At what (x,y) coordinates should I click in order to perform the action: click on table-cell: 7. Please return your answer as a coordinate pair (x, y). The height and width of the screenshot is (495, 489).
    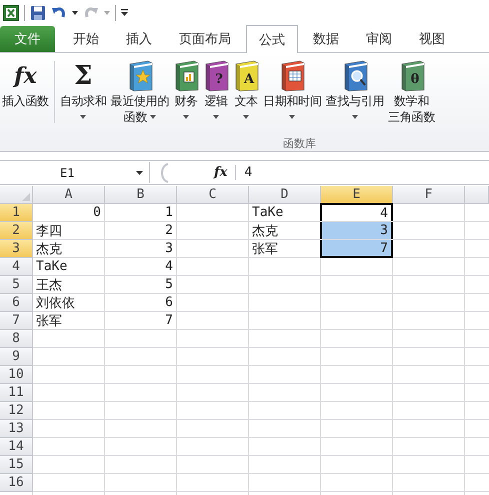
    Looking at the image, I should click on (356, 249).